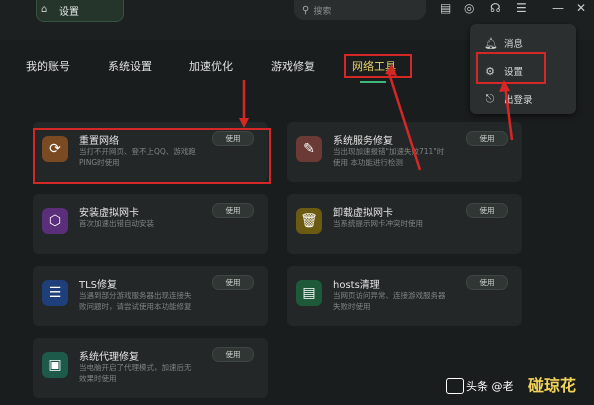  What do you see at coordinates (490, 386) in the screenshot?
I see `watermark-text: 头条 @老` at bounding box center [490, 386].